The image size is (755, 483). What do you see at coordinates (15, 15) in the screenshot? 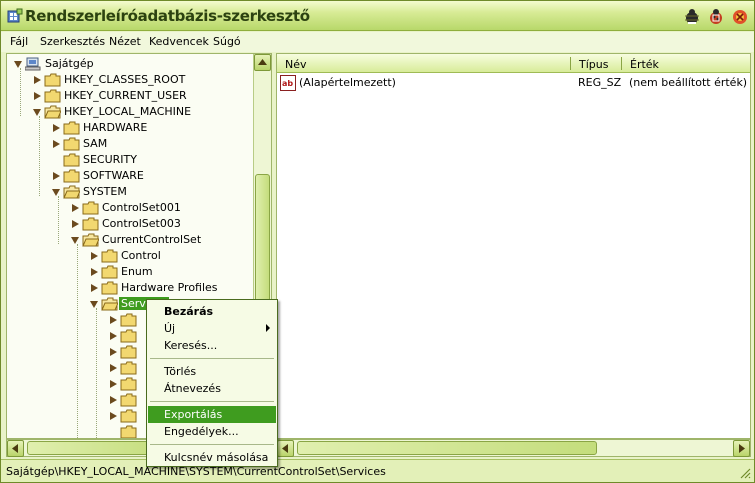
I see `regedit-app-icon` at bounding box center [15, 15].